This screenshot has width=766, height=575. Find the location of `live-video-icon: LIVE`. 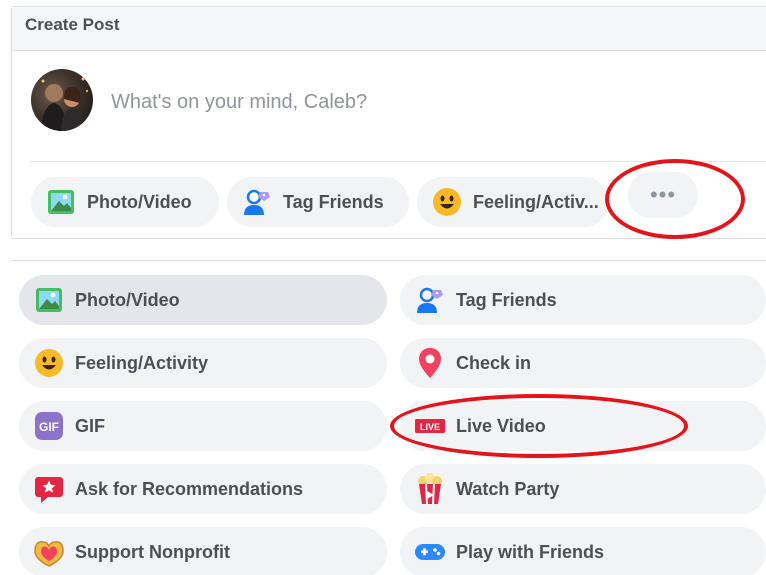

live-video-icon: LIVE is located at coordinates (430, 426).